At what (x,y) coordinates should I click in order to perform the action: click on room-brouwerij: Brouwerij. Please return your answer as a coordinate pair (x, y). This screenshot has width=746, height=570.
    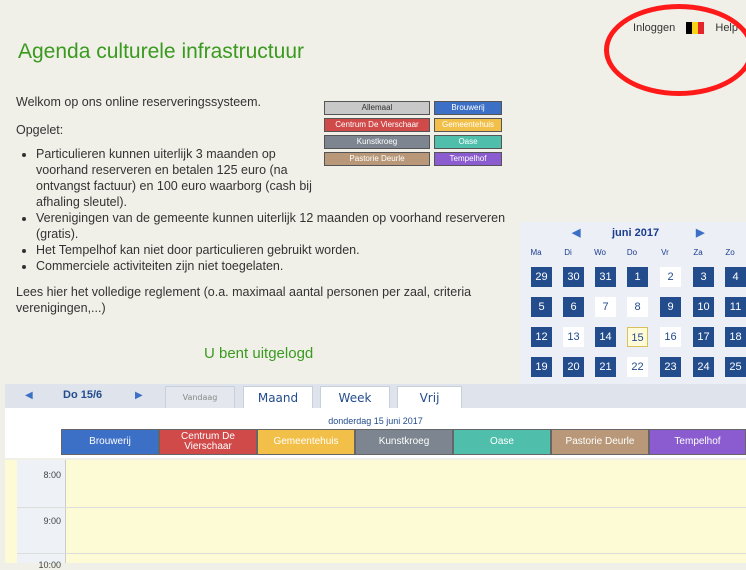
    Looking at the image, I should click on (110, 442).